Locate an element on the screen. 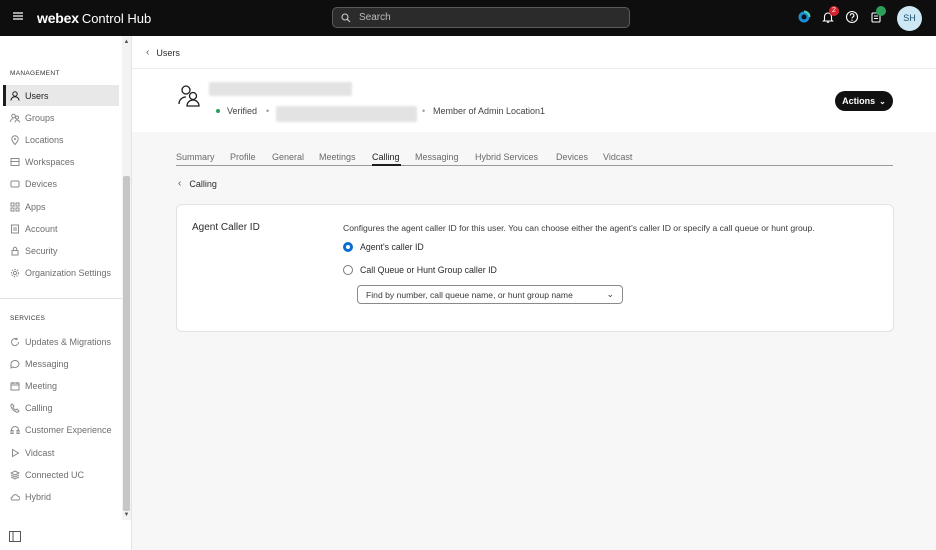 Image resolution: width=936 pixels, height=550 pixels. sidebar-item-vidcast: Vidcast is located at coordinates (61, 452).